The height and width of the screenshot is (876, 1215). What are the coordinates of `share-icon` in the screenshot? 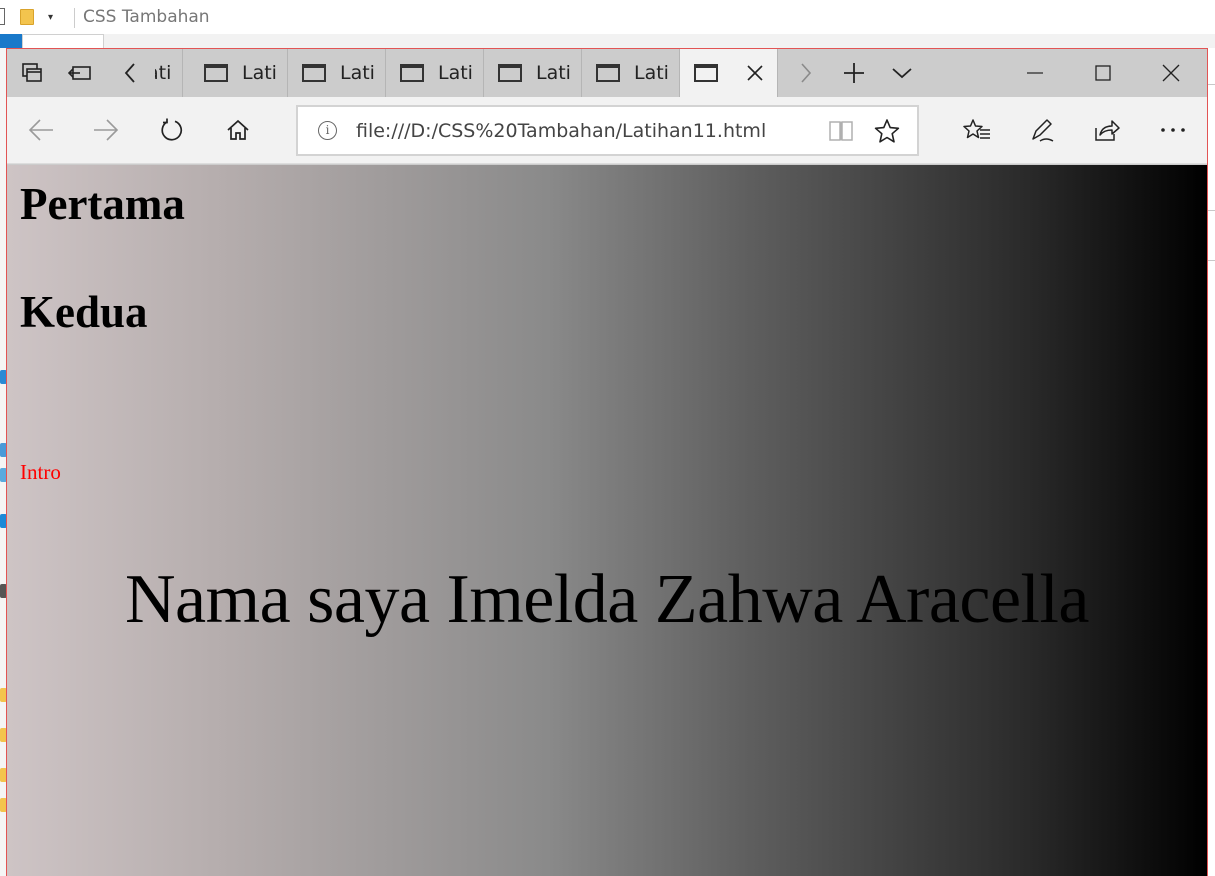 It's located at (1107, 130).